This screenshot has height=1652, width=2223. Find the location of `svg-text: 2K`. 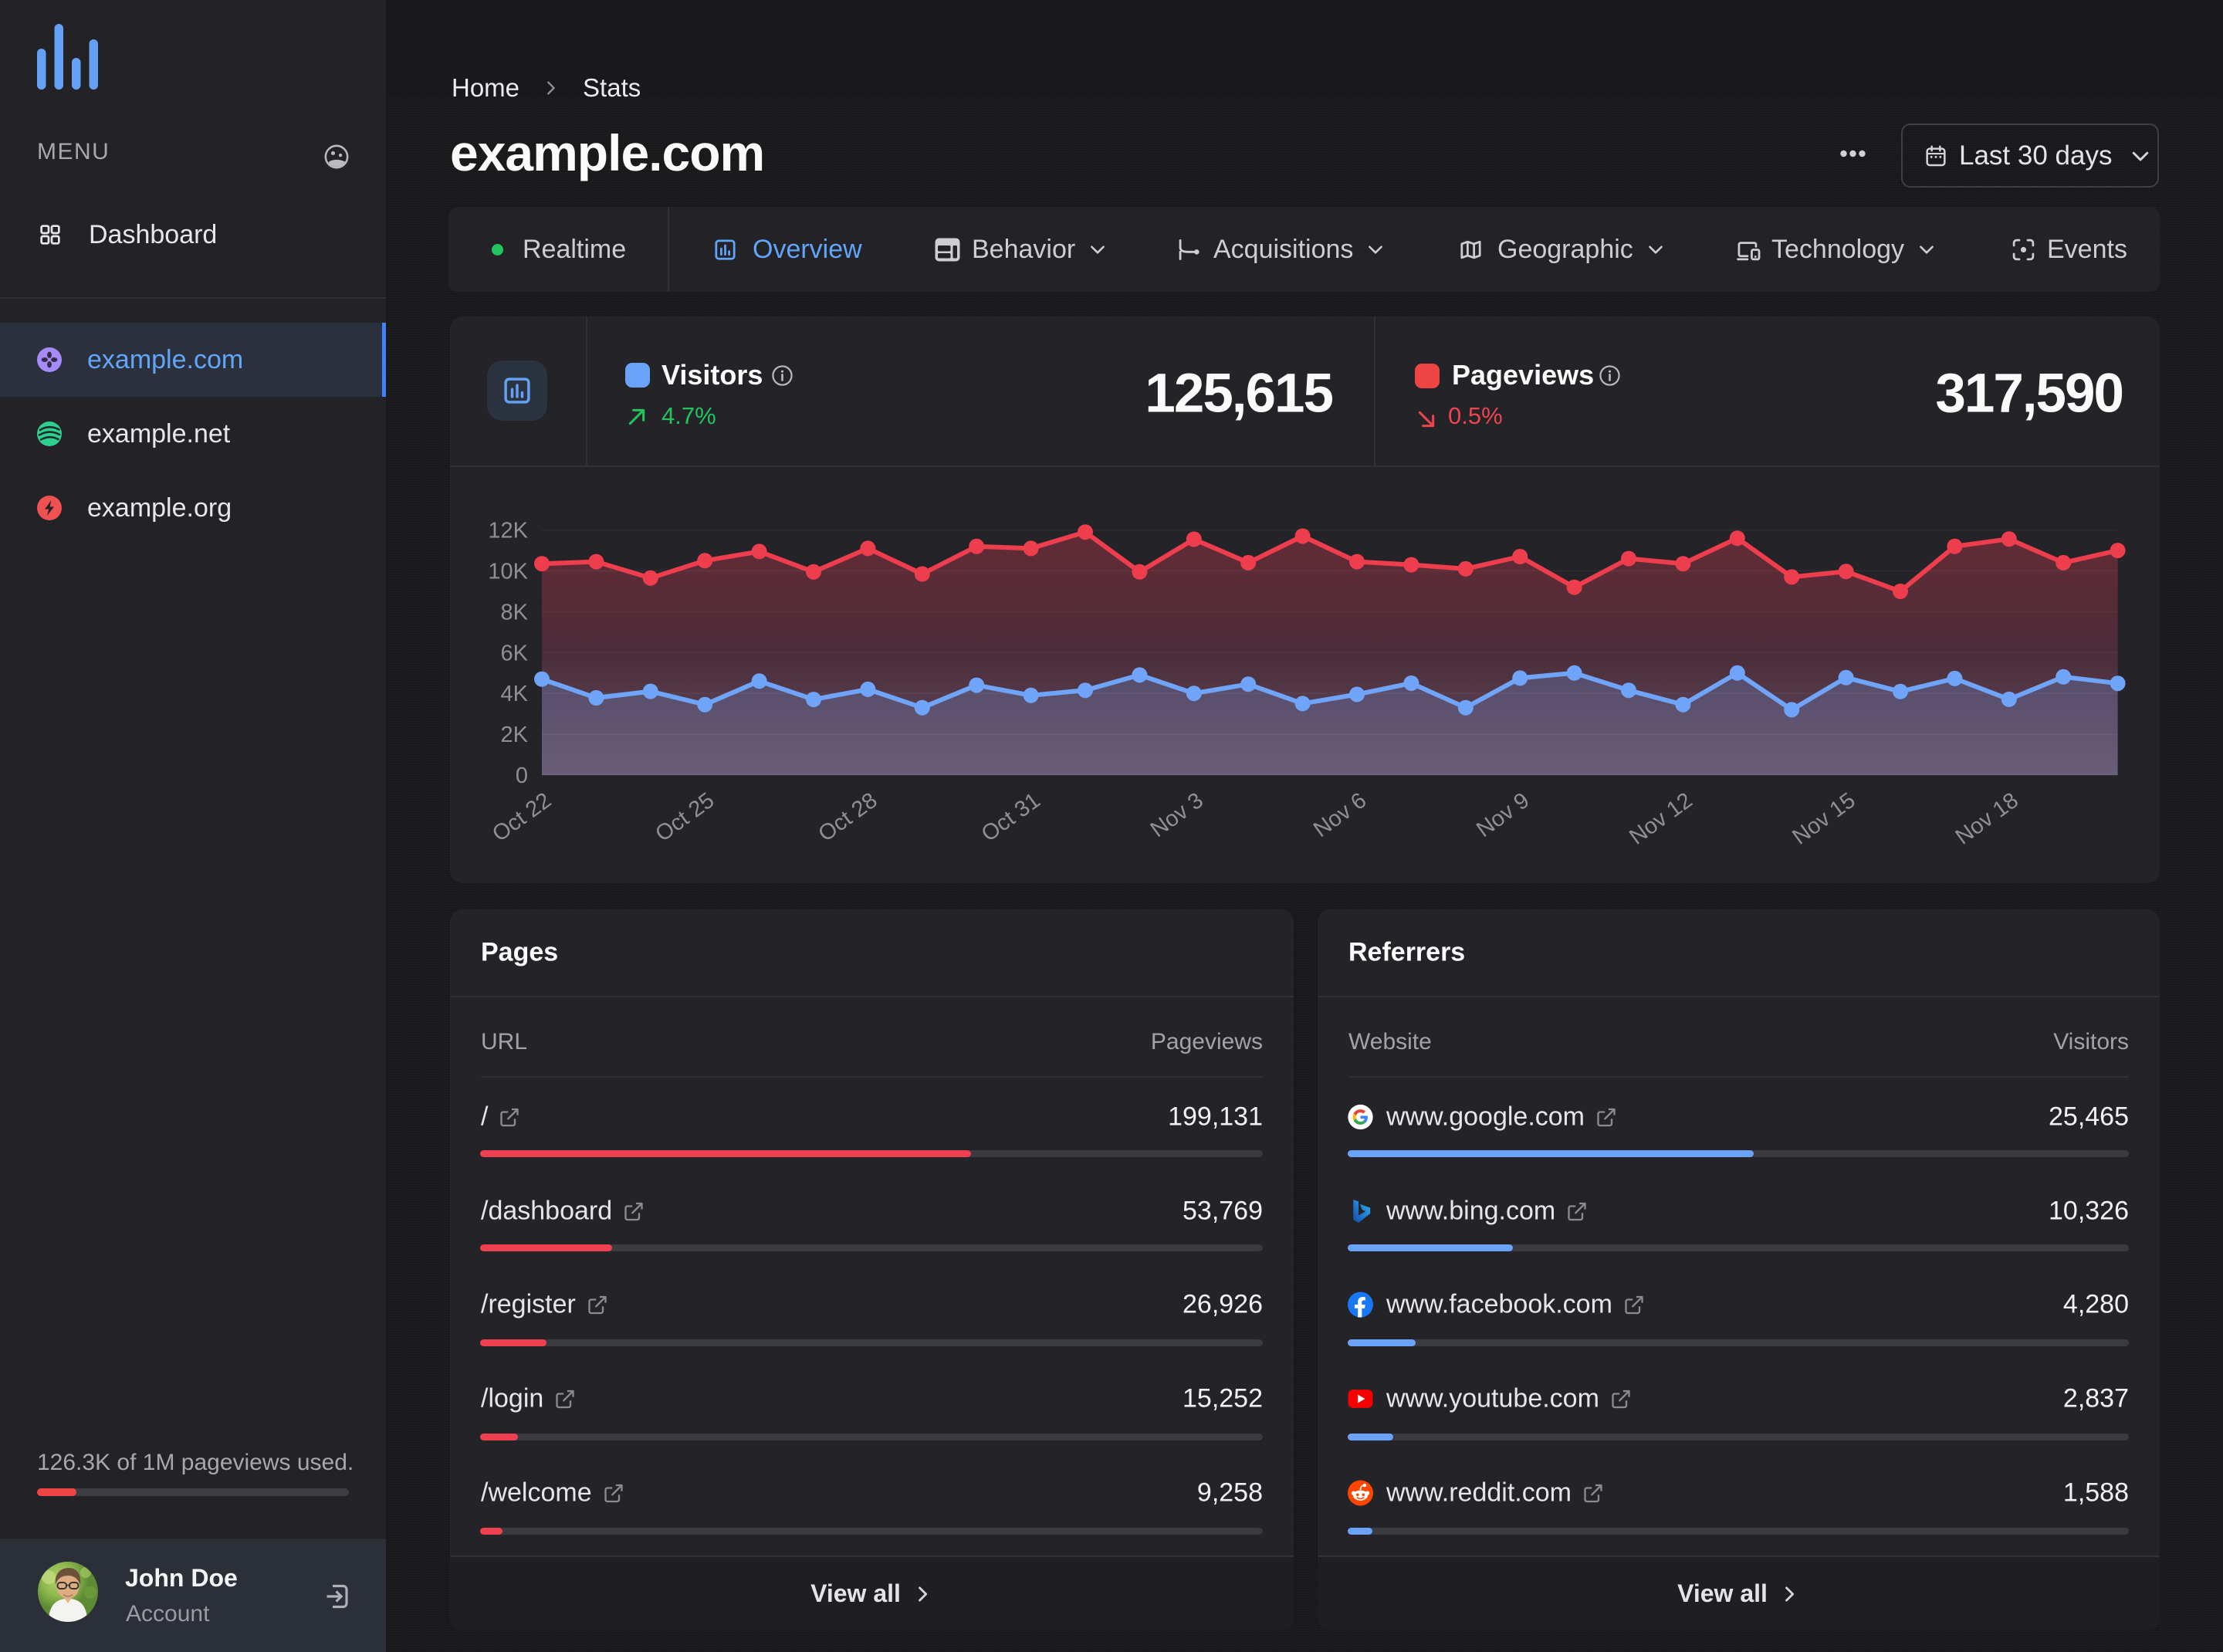

svg-text: 2K is located at coordinates (515, 735).